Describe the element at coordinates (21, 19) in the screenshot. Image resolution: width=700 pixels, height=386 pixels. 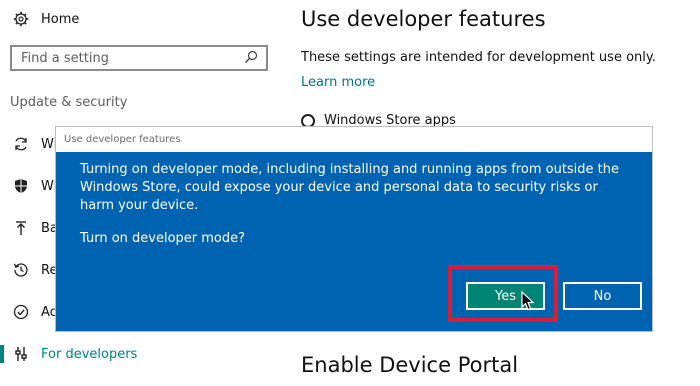
I see `gear-icon` at that location.